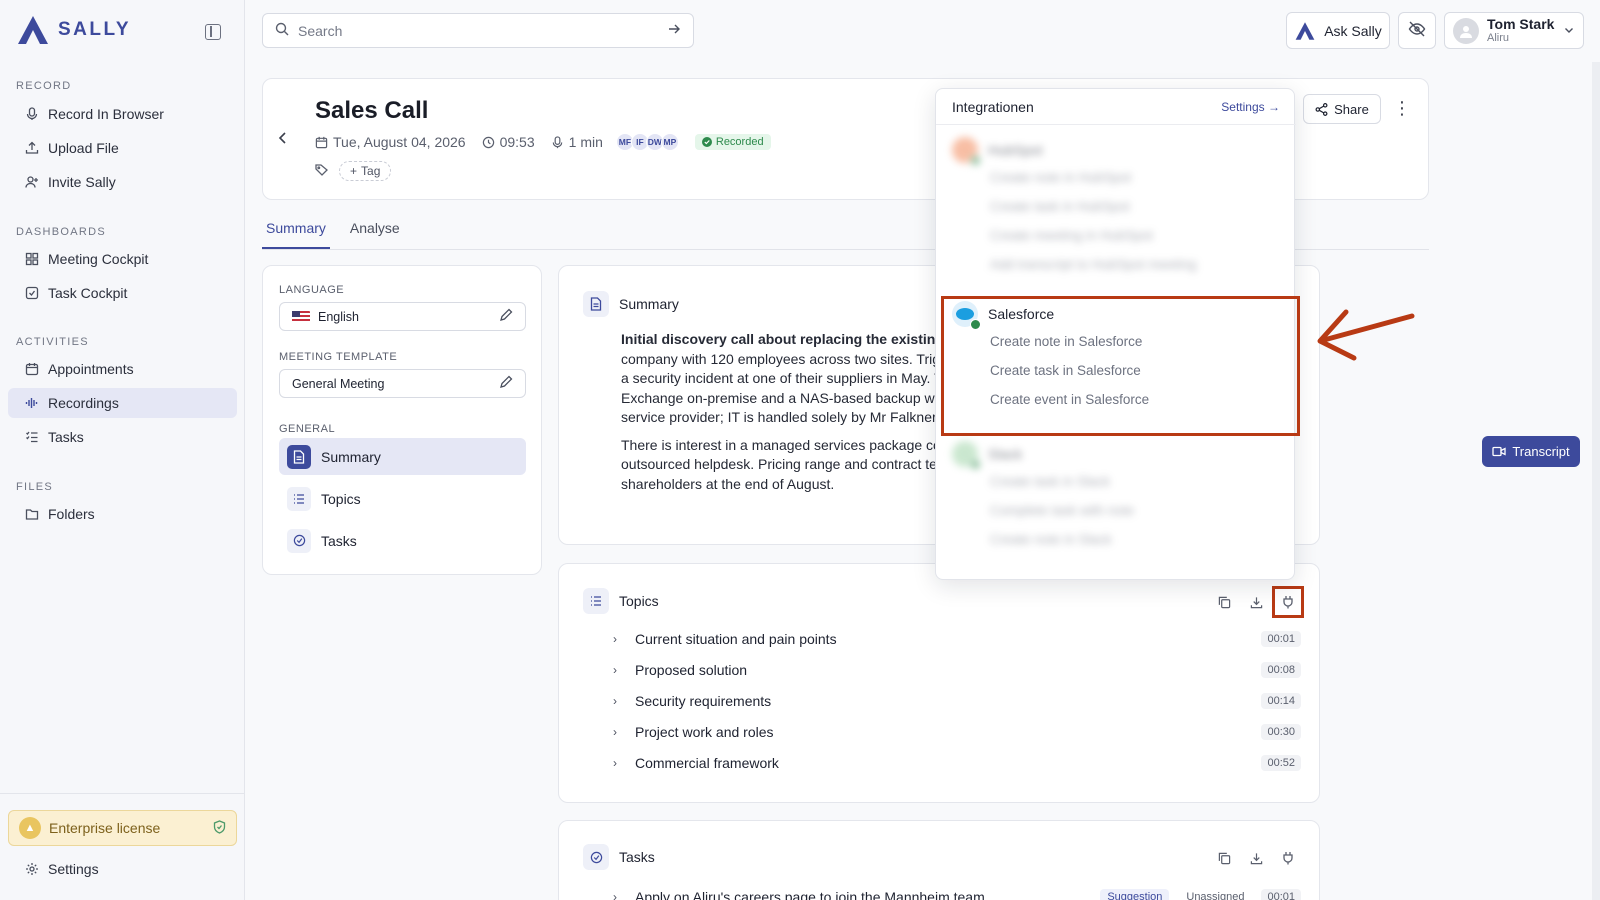 Image resolution: width=1600 pixels, height=900 pixels. I want to click on general-item-summary: Summary, so click(402, 456).